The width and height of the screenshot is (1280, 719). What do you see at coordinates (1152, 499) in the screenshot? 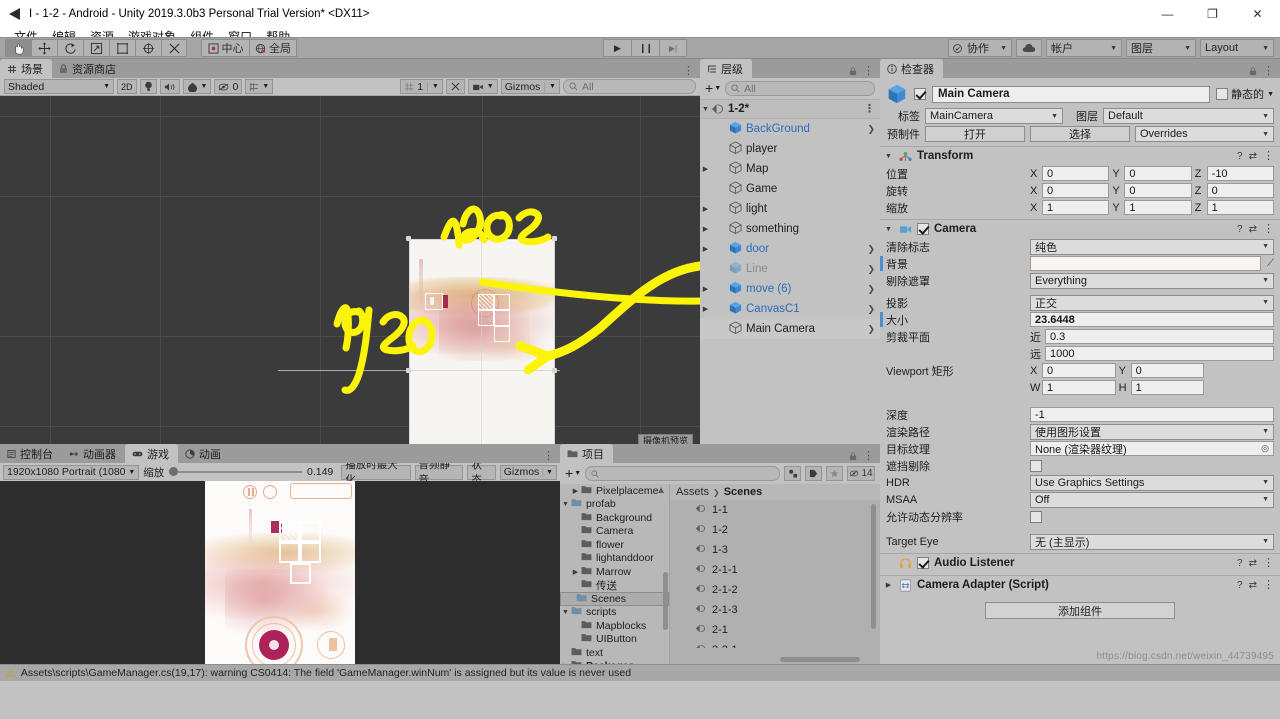
I see `msaa-dropdown: Off ▼` at bounding box center [1152, 499].